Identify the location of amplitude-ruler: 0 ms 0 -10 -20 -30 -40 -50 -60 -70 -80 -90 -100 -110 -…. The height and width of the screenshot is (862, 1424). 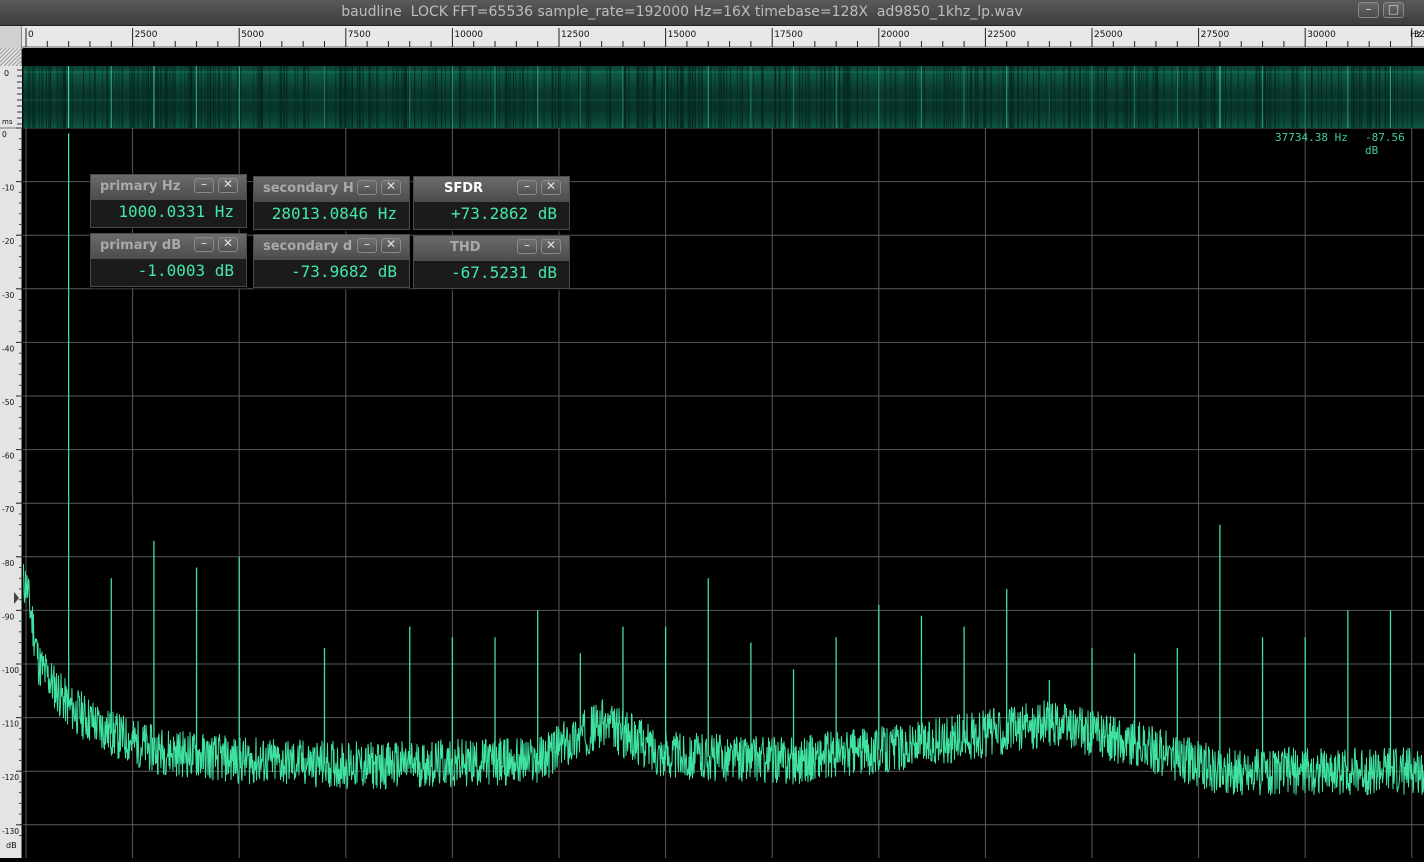
(19, 452).